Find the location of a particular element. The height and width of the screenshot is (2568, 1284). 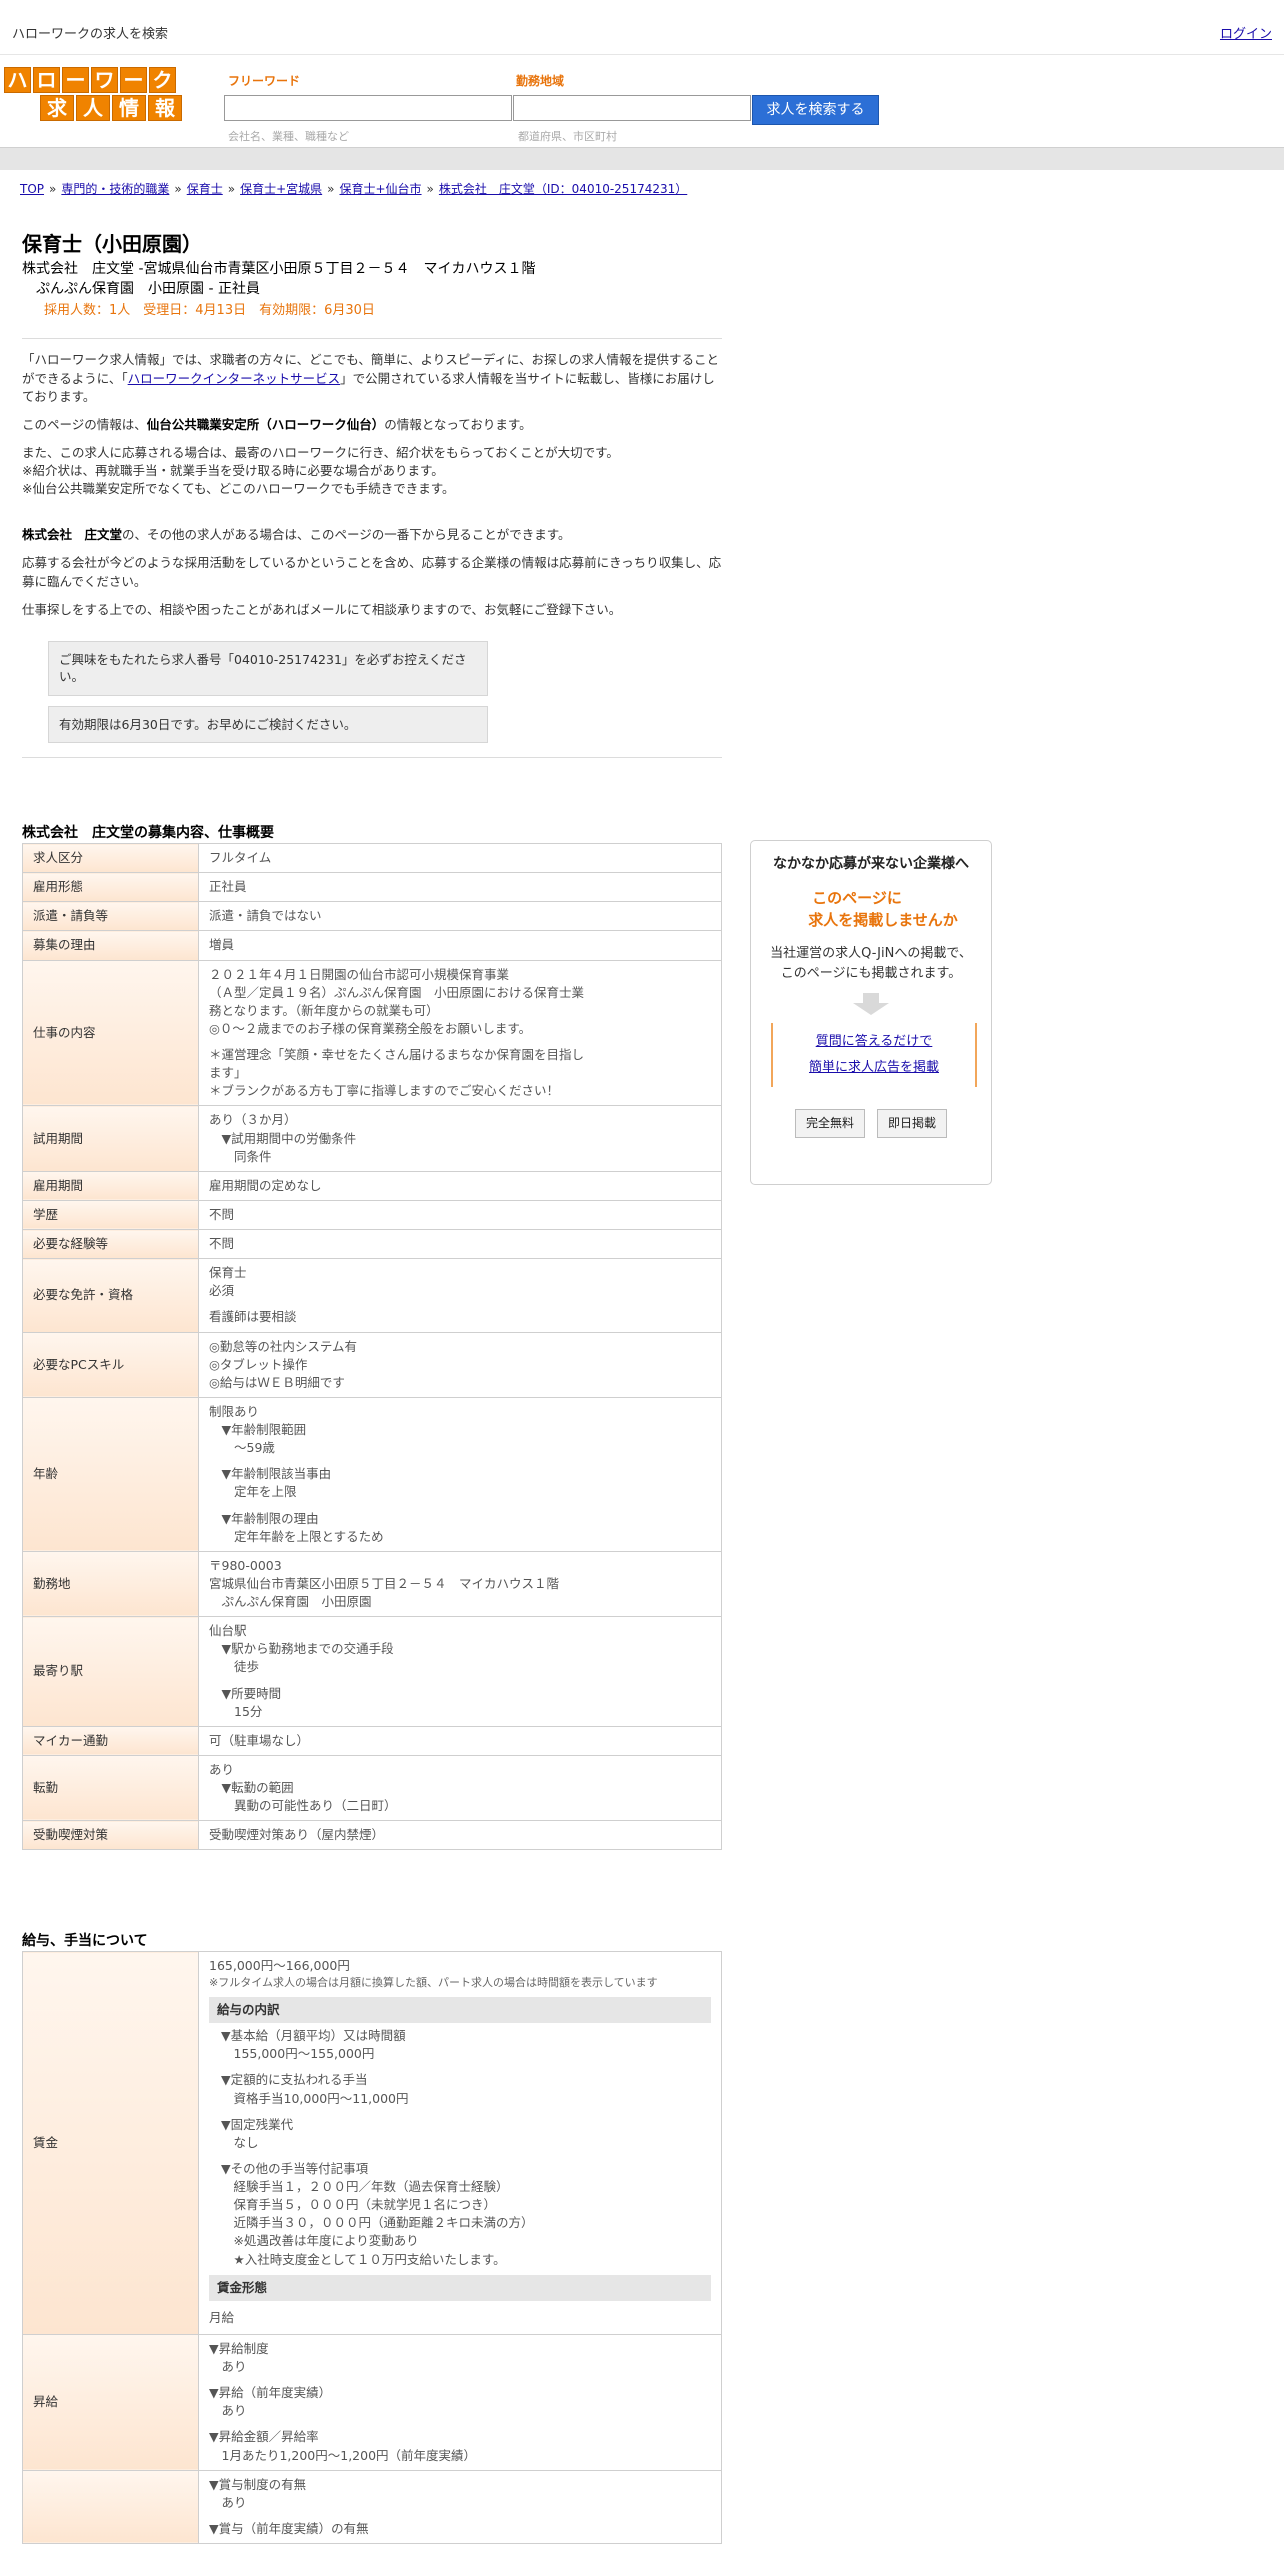

value-line: ▼定額的に支払われる手当 is located at coordinates (294, 2080).